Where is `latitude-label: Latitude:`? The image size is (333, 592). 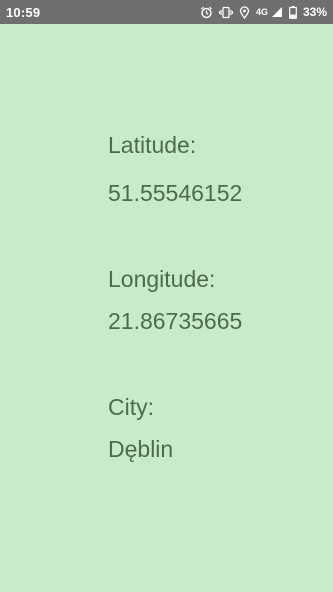
latitude-label: Latitude: is located at coordinates (152, 145).